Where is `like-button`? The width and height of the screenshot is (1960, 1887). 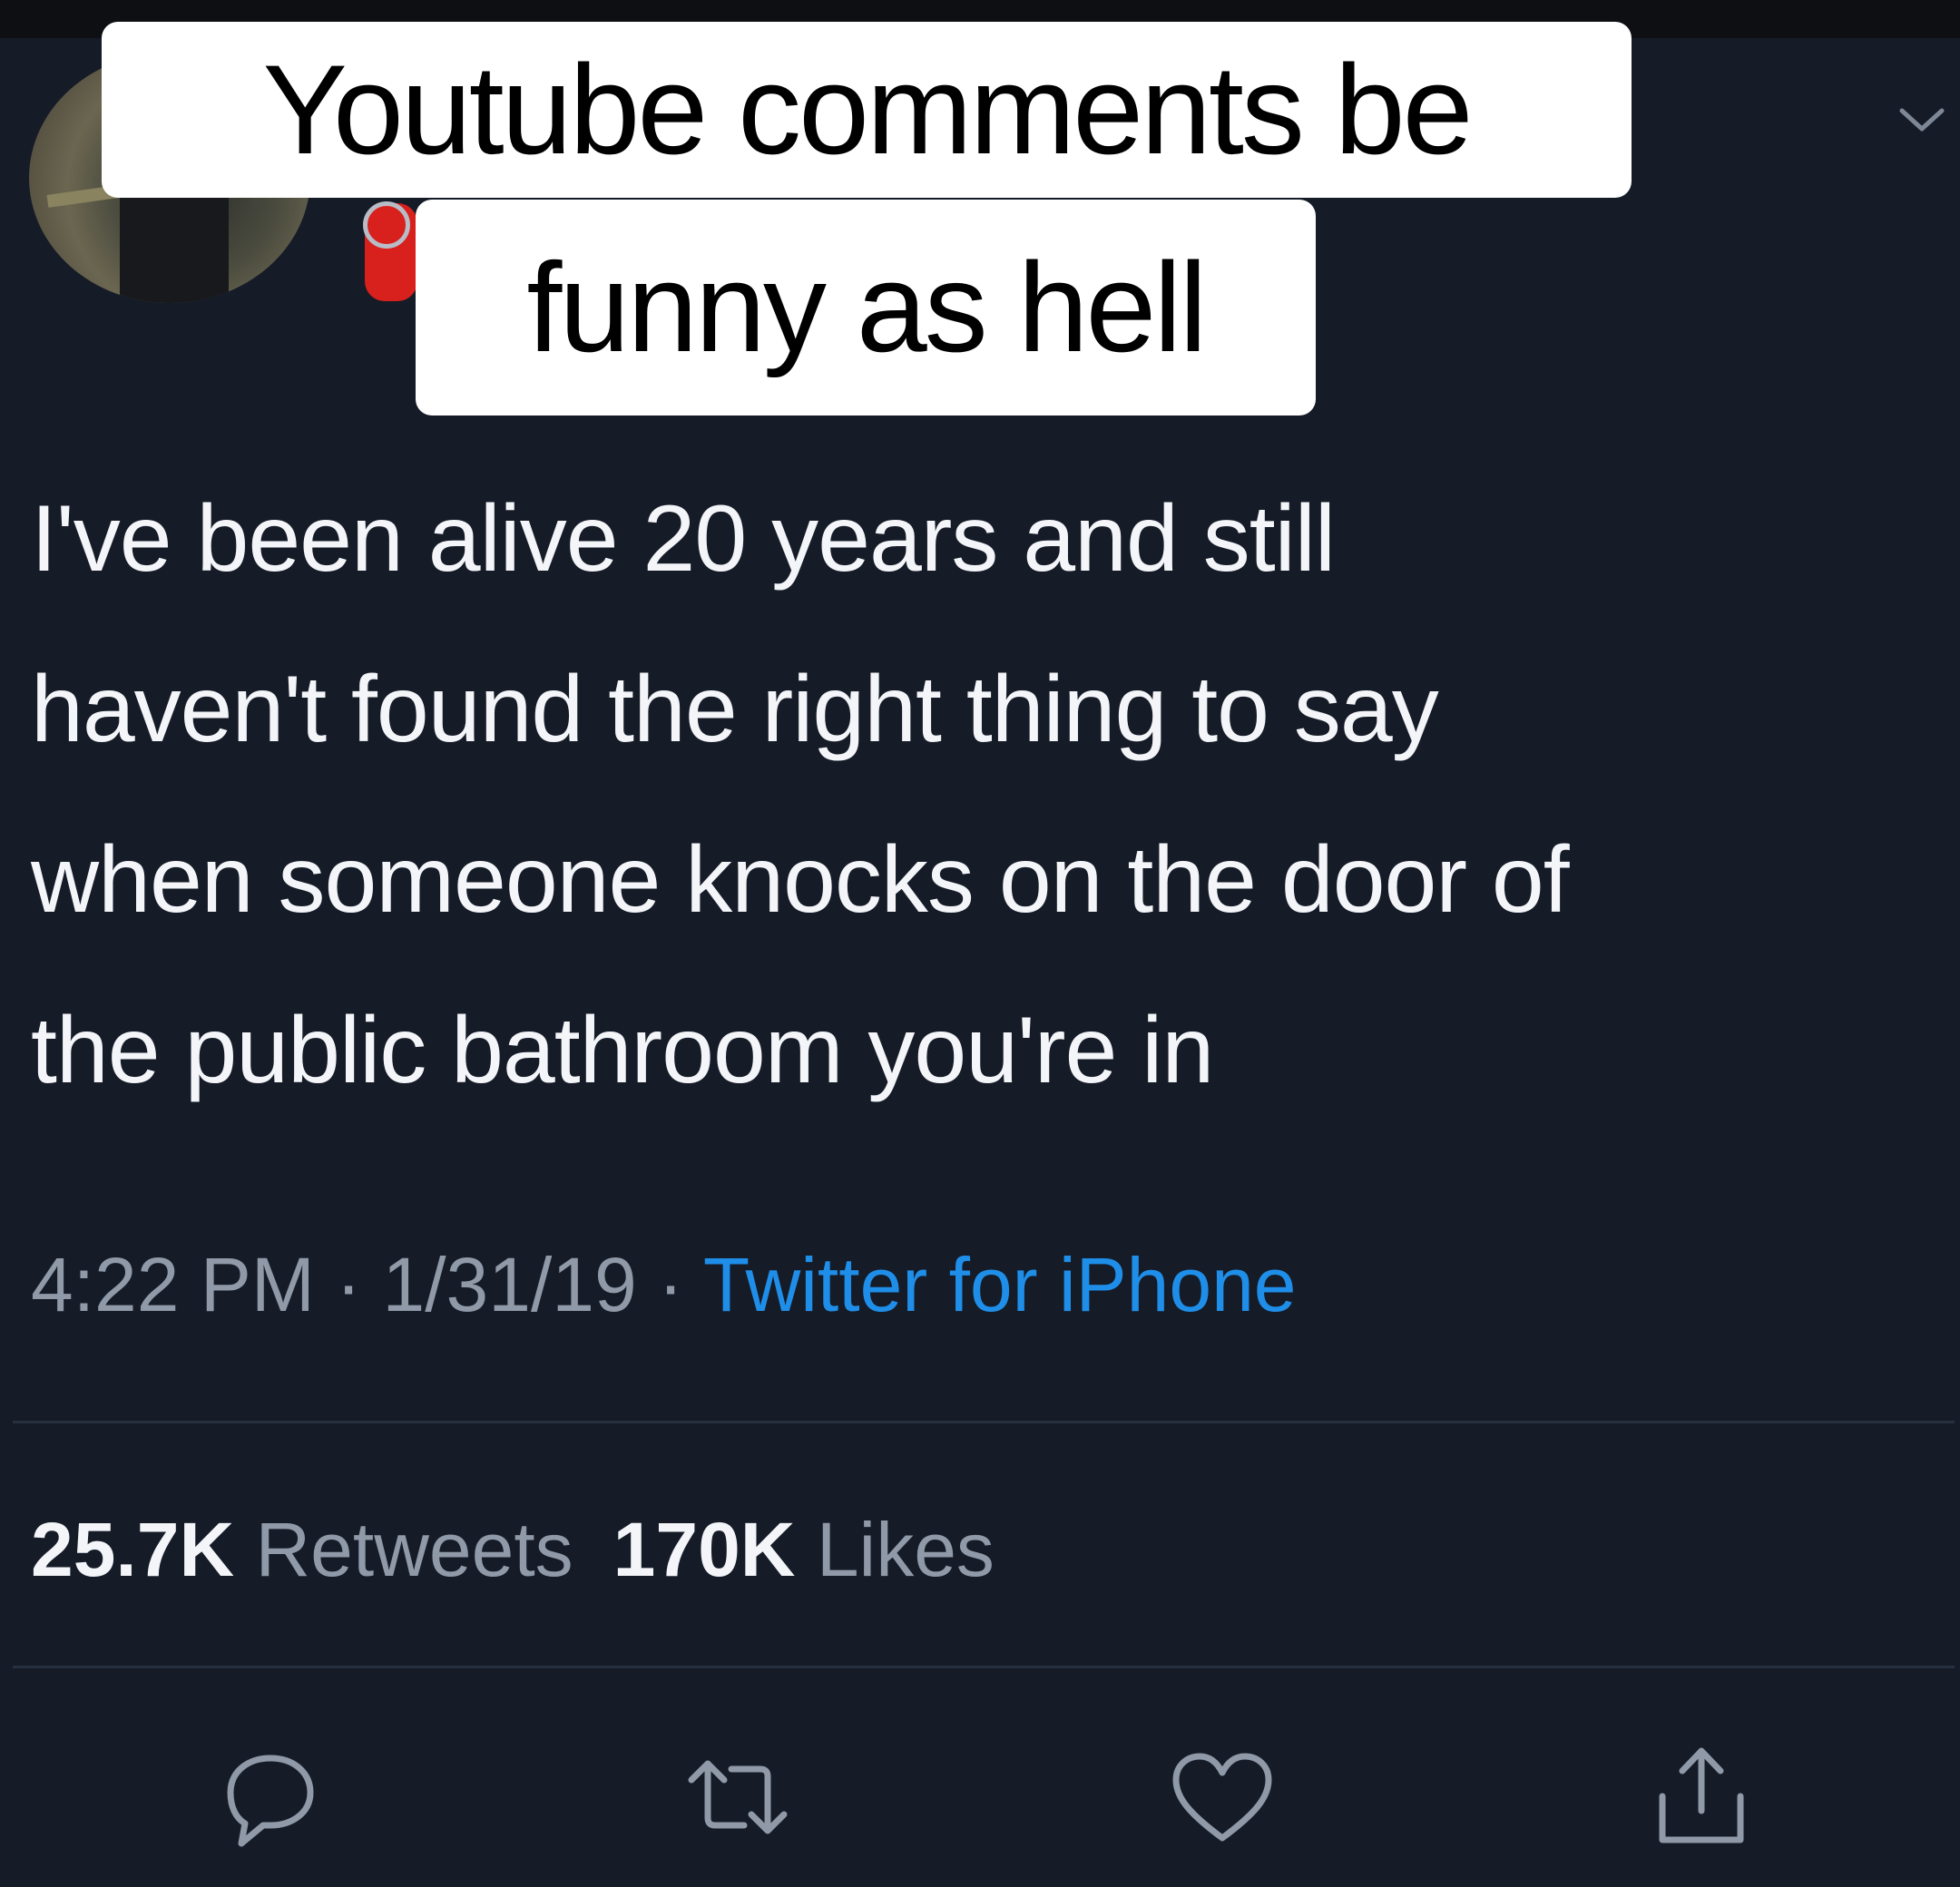
like-button is located at coordinates (1222, 1797).